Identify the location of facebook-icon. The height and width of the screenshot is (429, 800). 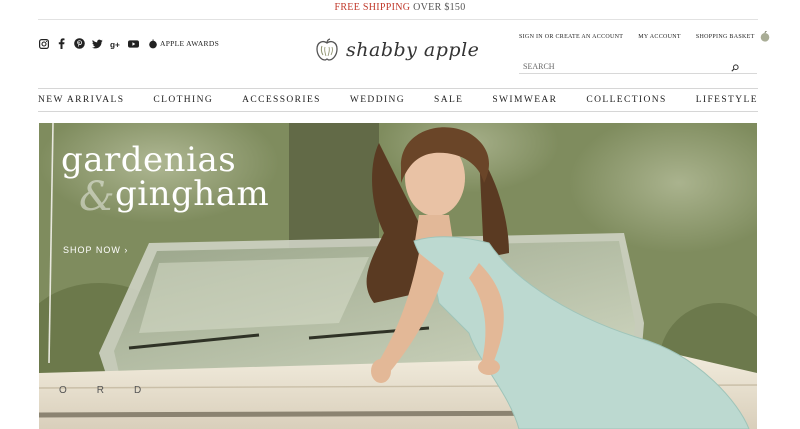
(61, 43).